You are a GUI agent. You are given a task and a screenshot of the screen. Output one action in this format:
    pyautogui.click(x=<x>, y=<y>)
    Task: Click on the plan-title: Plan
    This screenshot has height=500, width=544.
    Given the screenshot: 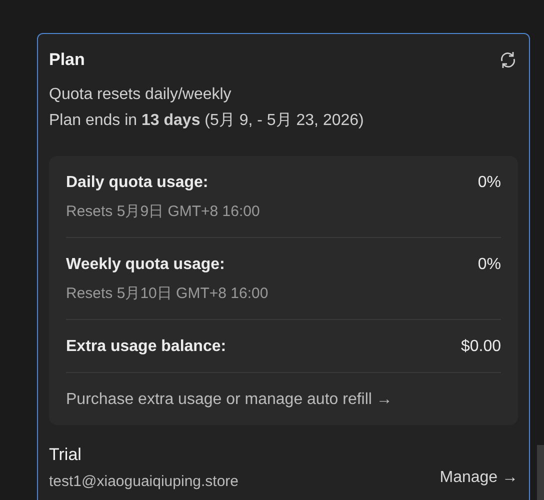 What is the action you would take?
    pyautogui.click(x=67, y=60)
    